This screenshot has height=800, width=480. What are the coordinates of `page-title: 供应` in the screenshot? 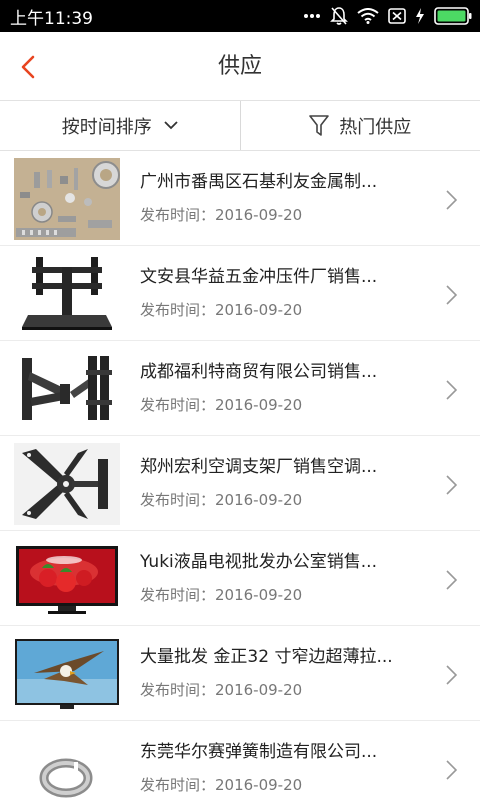 It's located at (239, 66).